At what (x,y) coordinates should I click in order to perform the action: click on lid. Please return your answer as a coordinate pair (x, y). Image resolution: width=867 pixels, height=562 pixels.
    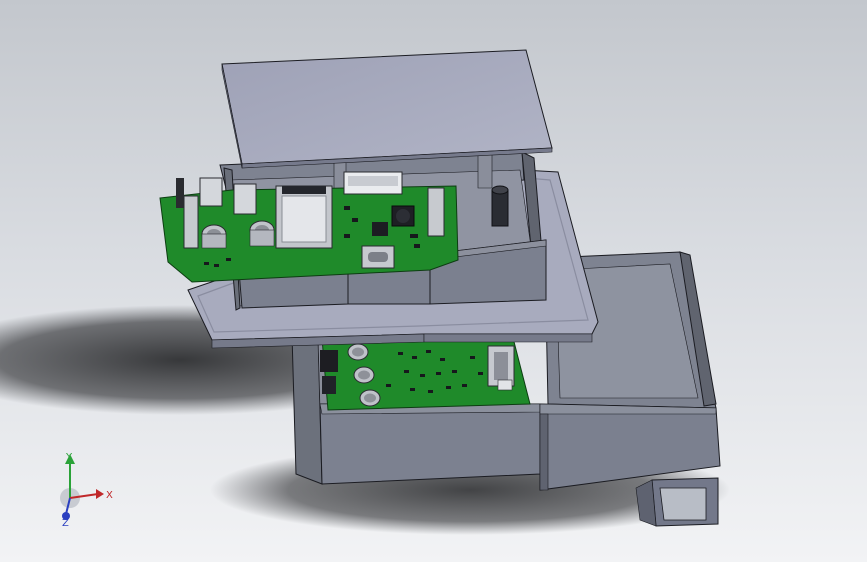
    Looking at the image, I should click on (387, 109).